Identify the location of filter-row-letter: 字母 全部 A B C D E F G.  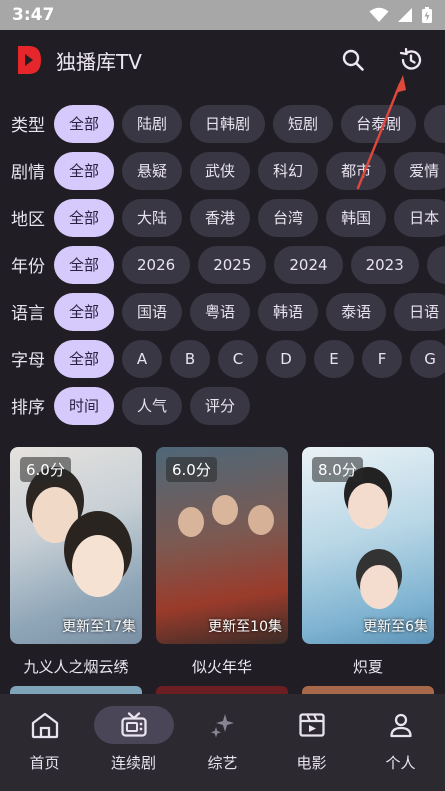
(222, 358).